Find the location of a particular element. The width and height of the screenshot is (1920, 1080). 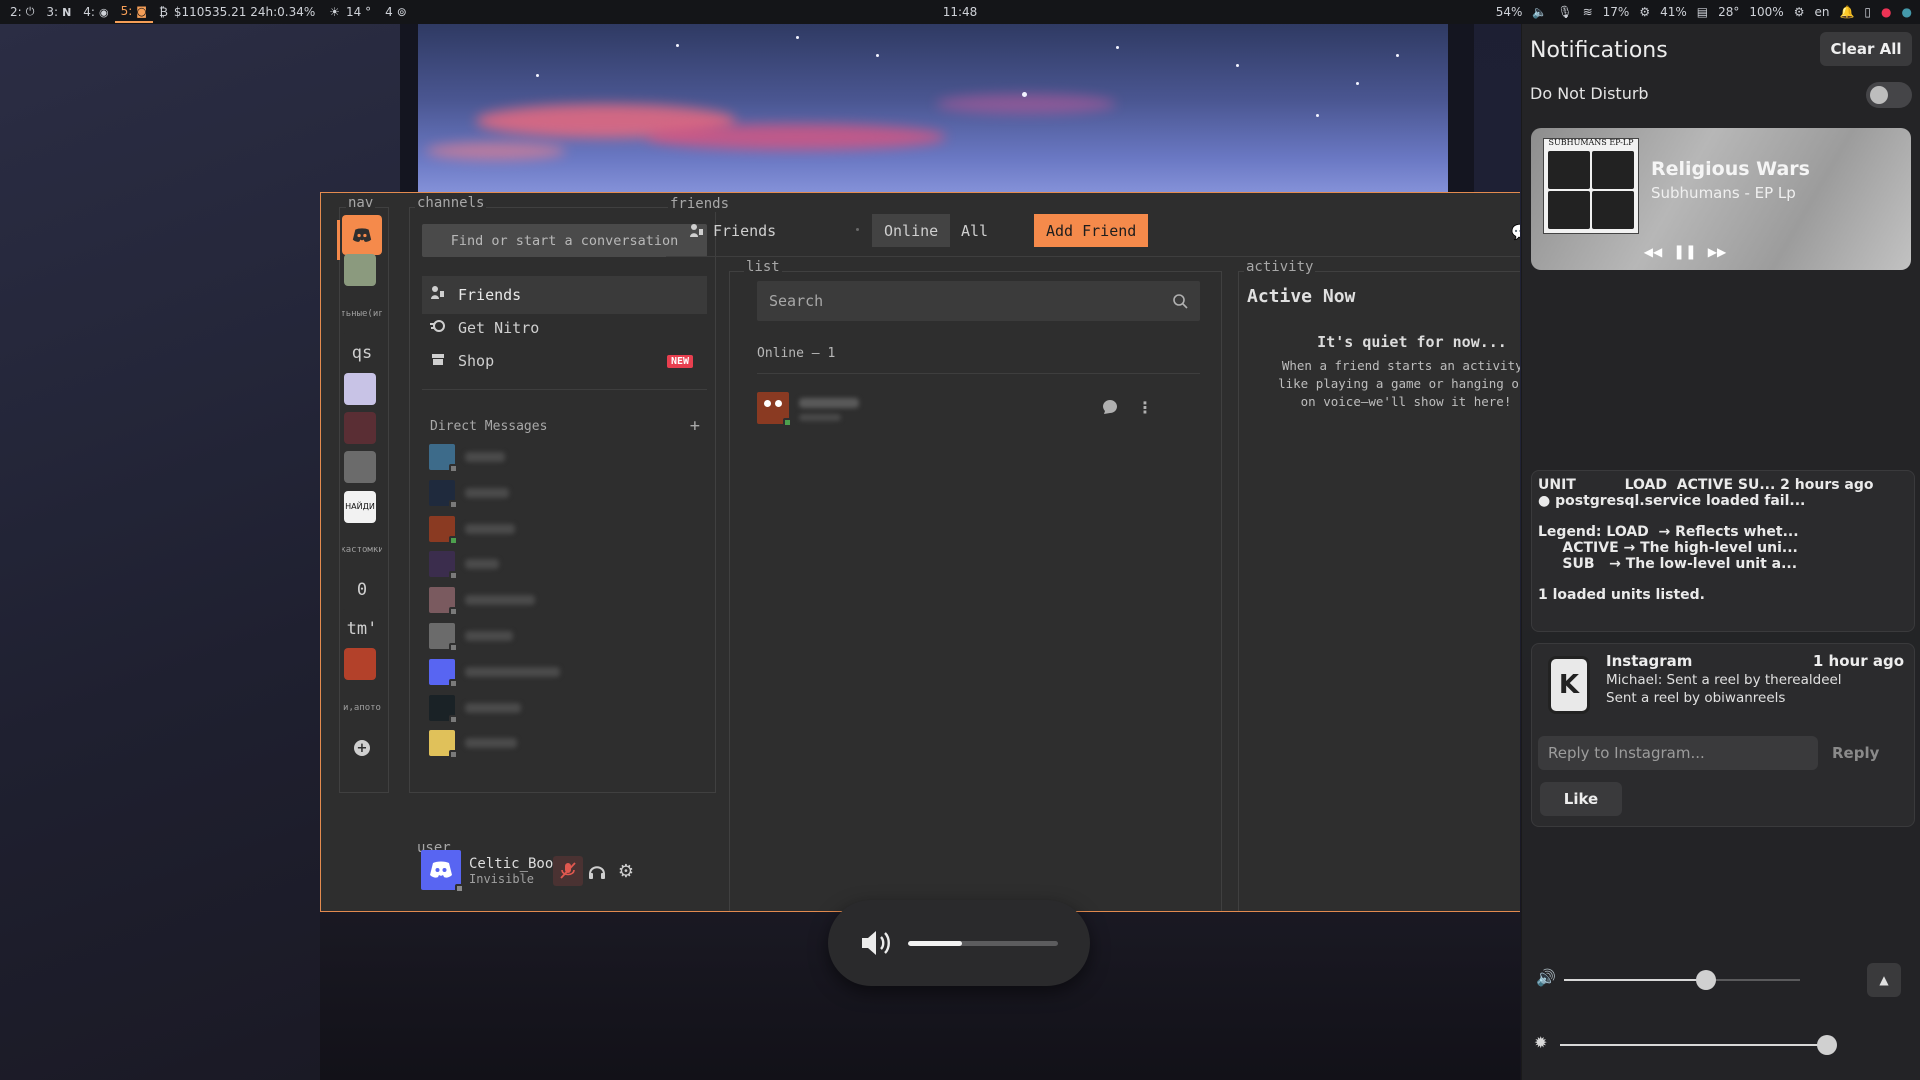

user-avatar is located at coordinates (442, 871).